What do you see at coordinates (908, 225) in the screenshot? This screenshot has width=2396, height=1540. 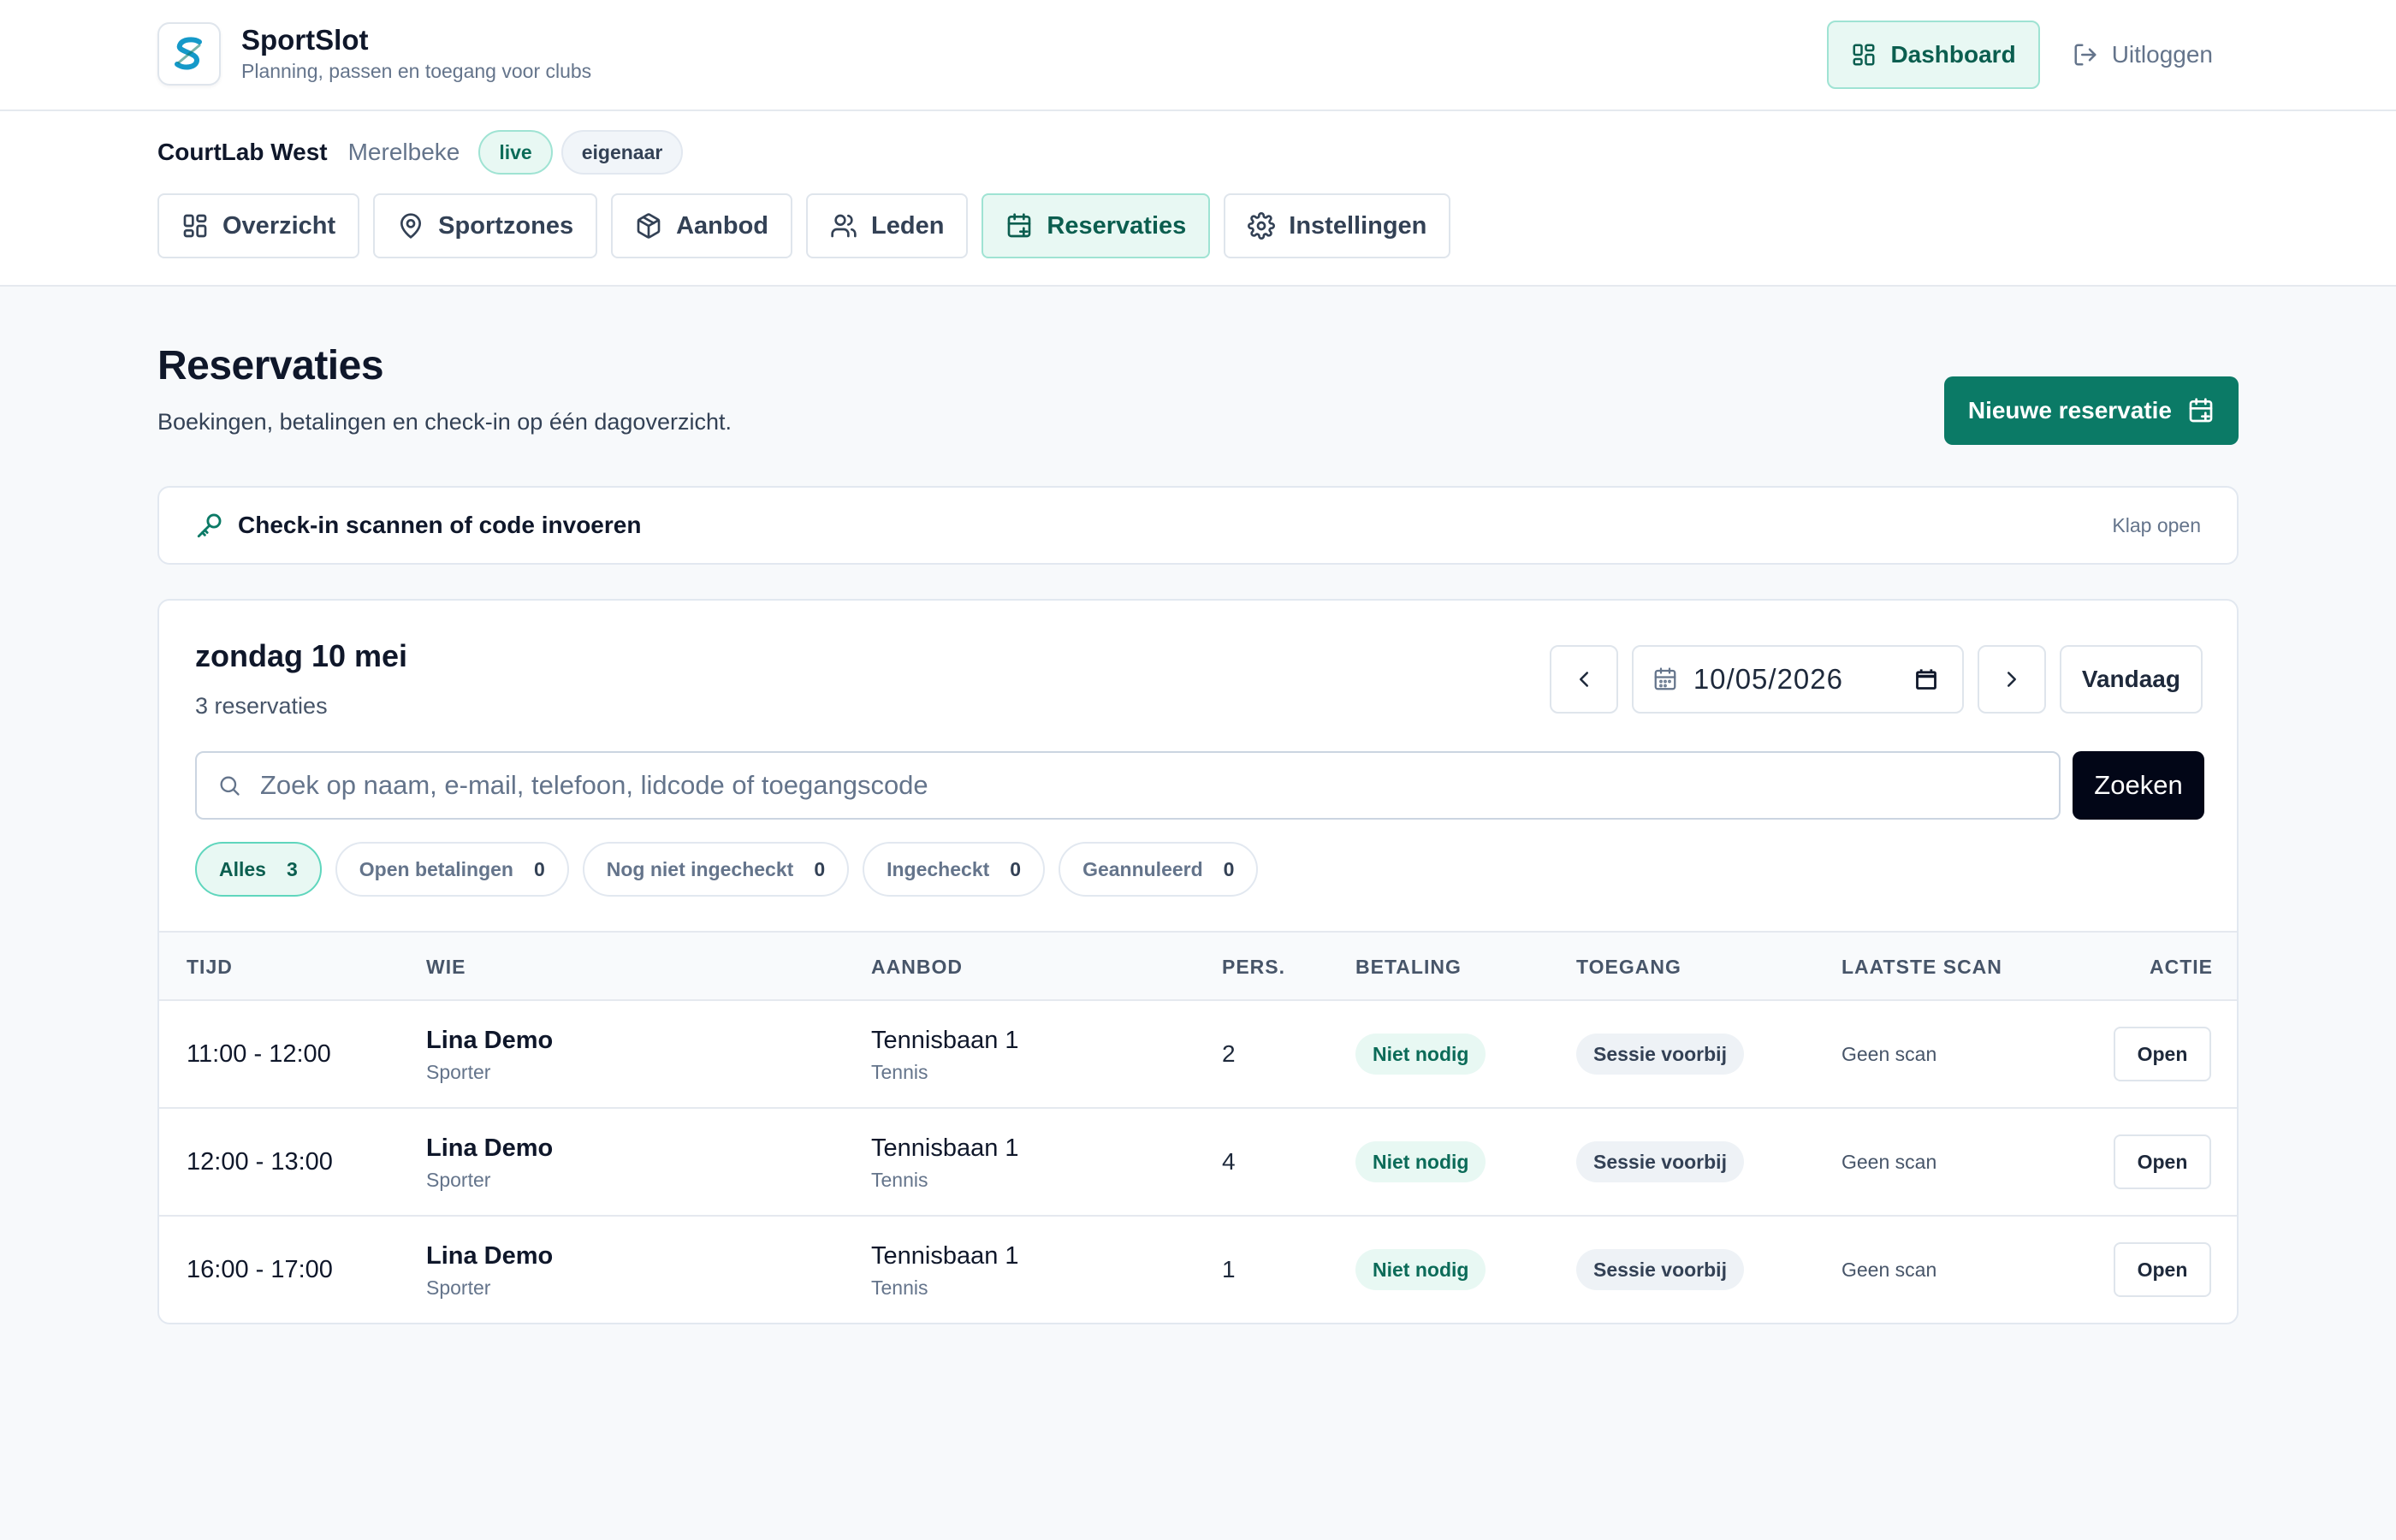 I see `tab-label: Leden` at bounding box center [908, 225].